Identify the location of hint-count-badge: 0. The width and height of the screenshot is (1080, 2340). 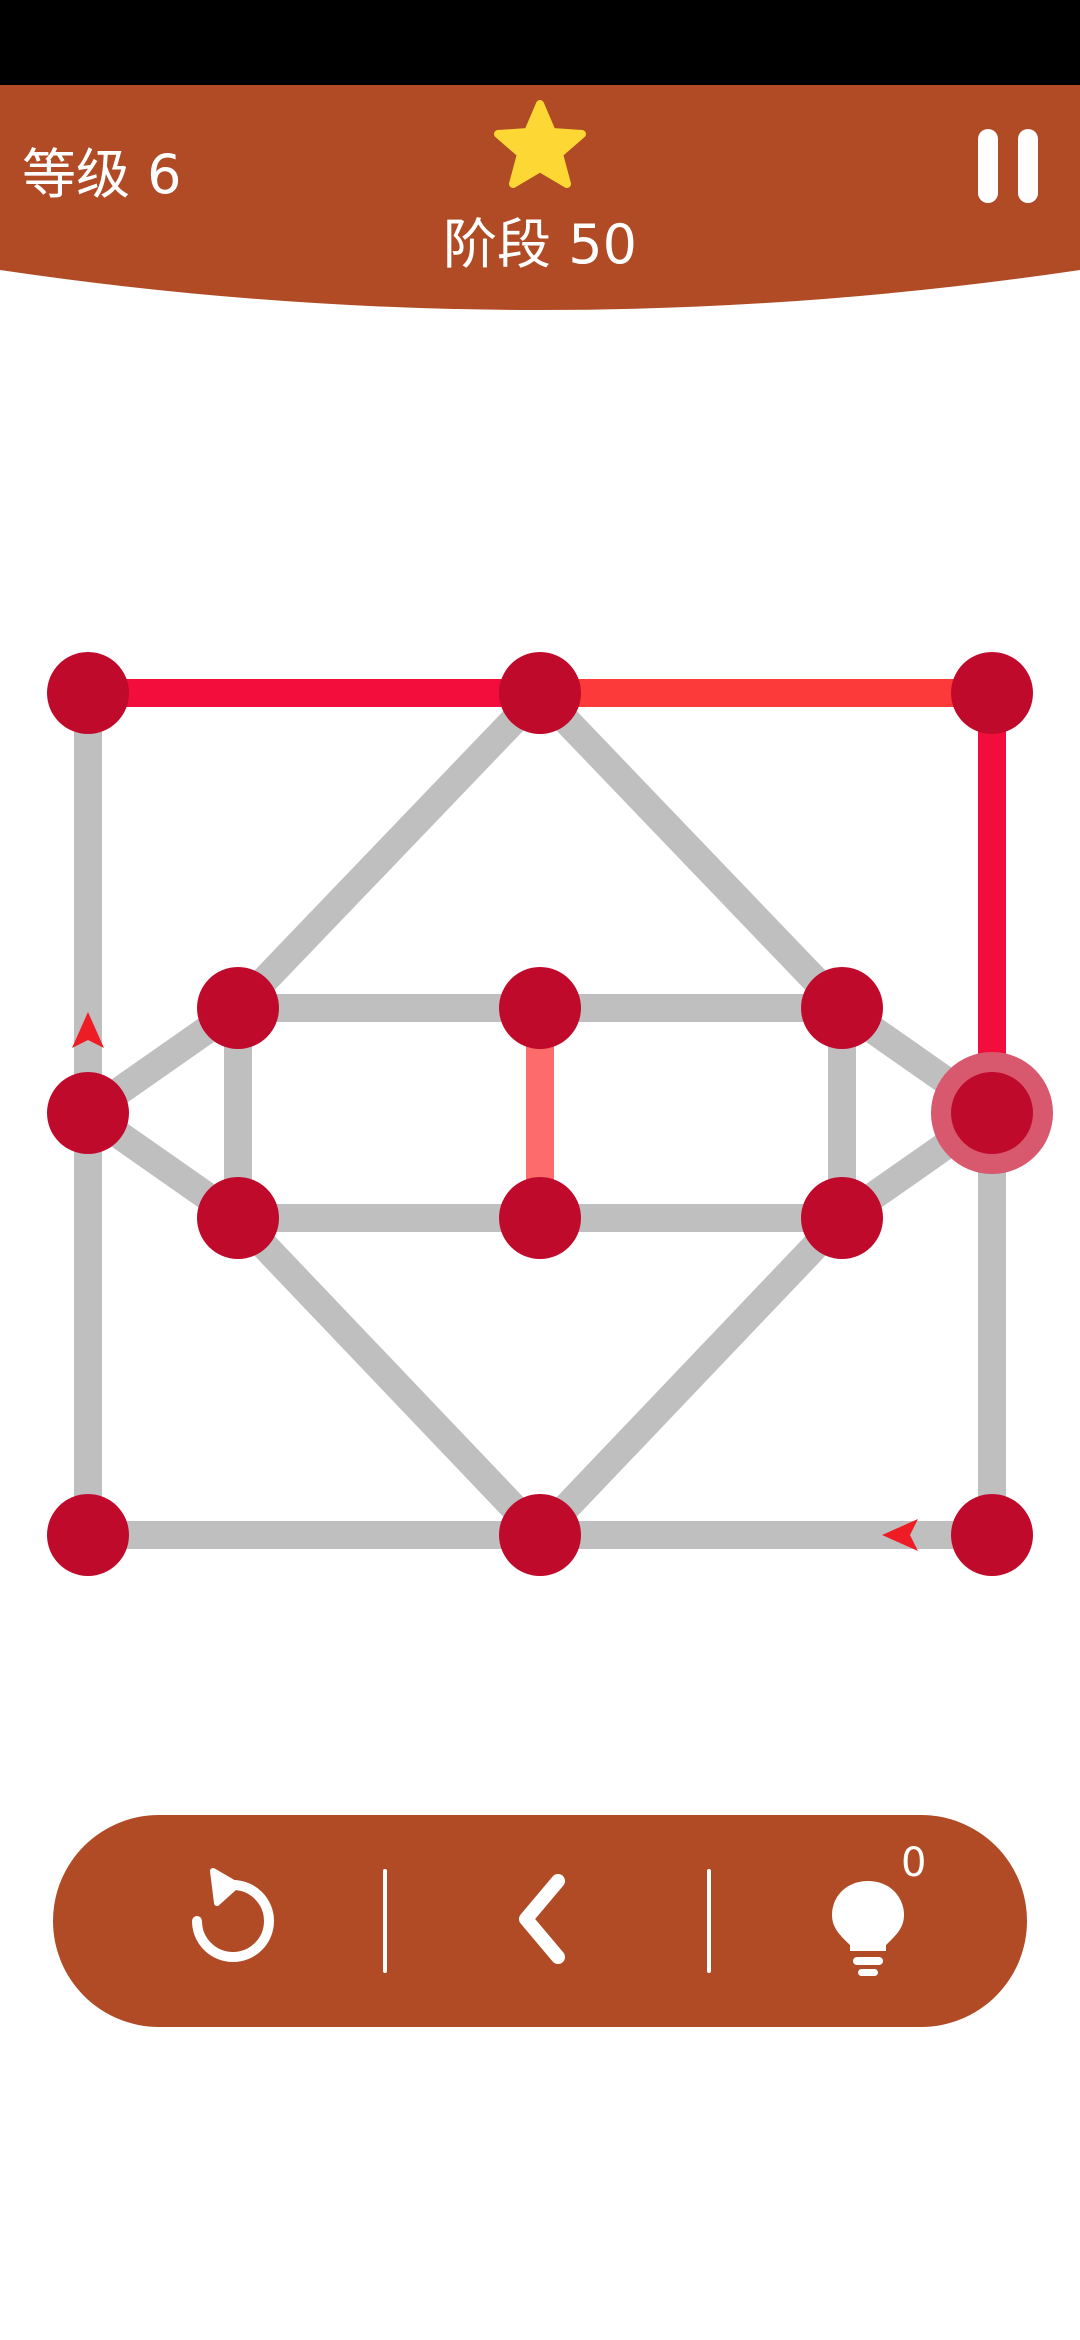
(914, 1863).